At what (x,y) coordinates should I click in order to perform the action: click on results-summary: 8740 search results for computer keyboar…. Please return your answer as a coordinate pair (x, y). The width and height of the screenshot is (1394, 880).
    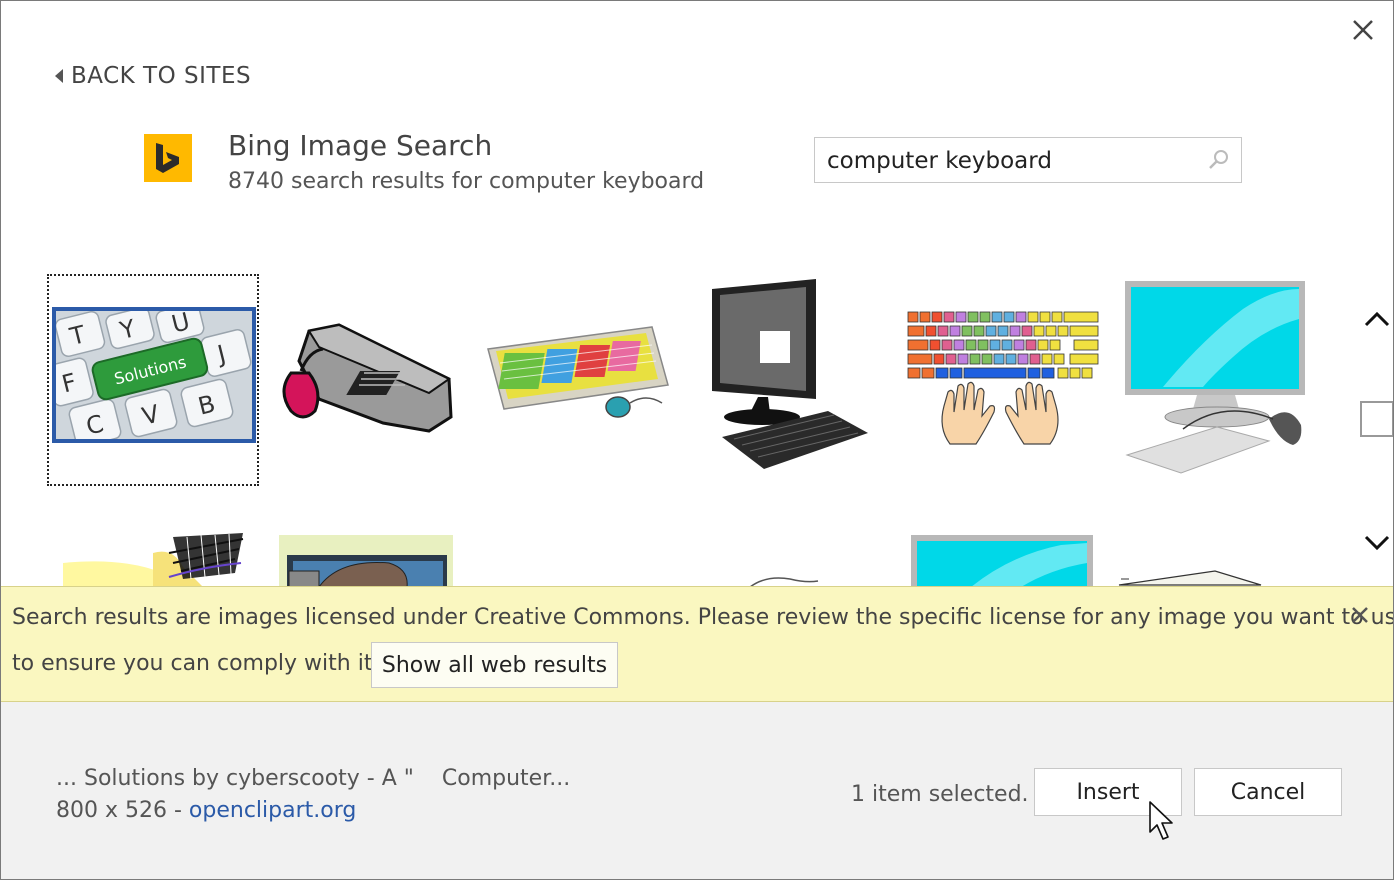
    Looking at the image, I should click on (466, 181).